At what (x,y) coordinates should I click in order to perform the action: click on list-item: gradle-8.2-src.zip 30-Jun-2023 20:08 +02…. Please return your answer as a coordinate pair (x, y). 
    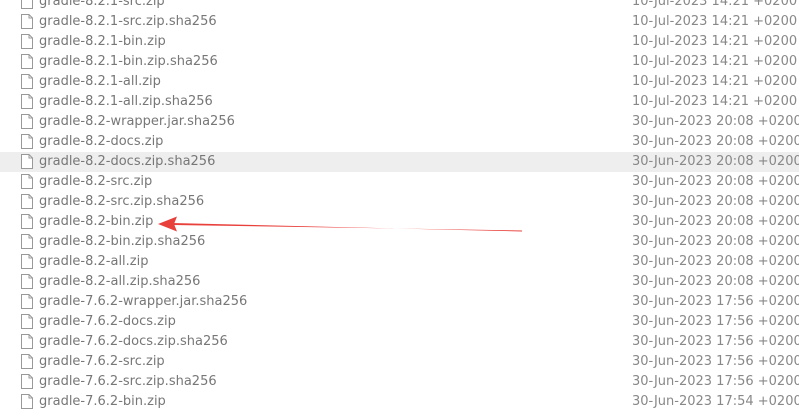
    Looking at the image, I should click on (399, 182).